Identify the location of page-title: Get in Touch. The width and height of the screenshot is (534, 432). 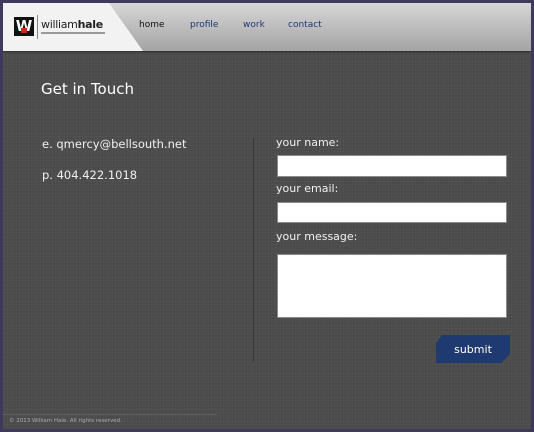
(87, 89).